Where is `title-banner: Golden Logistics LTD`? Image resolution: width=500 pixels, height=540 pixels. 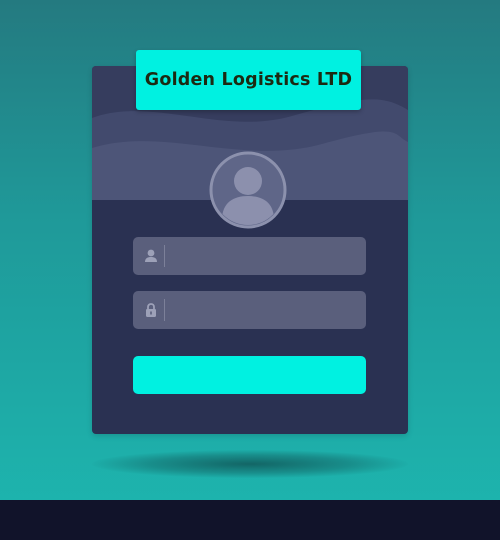
title-banner: Golden Logistics LTD is located at coordinates (248, 80).